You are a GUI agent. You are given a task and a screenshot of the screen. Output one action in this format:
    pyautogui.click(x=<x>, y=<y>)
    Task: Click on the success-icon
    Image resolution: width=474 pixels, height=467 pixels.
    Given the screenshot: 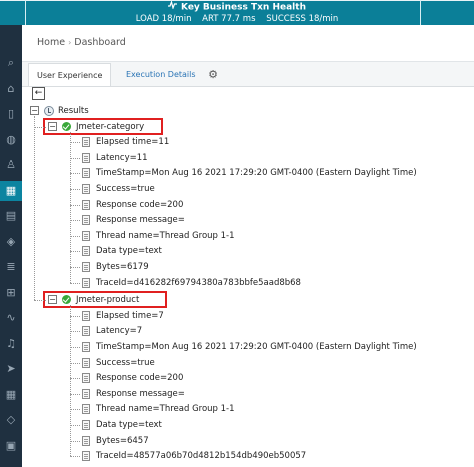 What is the action you would take?
    pyautogui.click(x=66, y=126)
    